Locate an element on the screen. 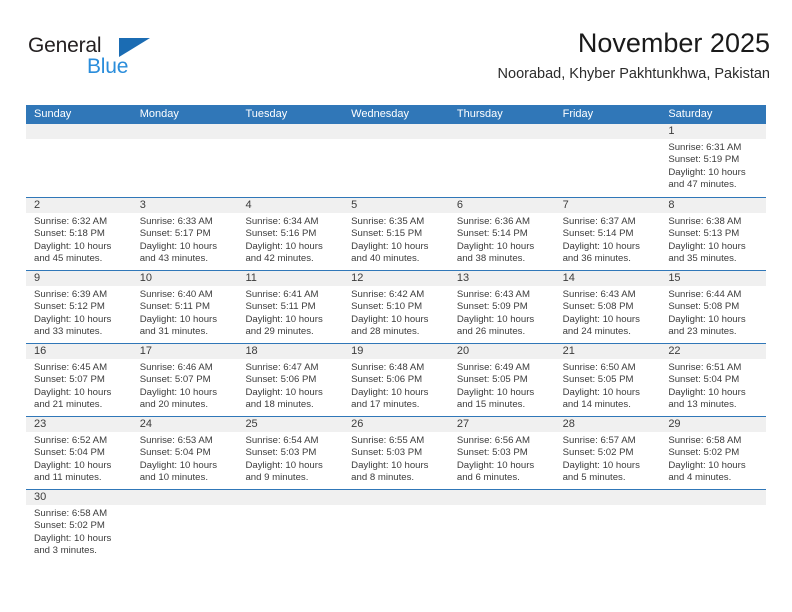 The image size is (792, 612). sunset-time: Sunset: 5:04 PM is located at coordinates (175, 453).